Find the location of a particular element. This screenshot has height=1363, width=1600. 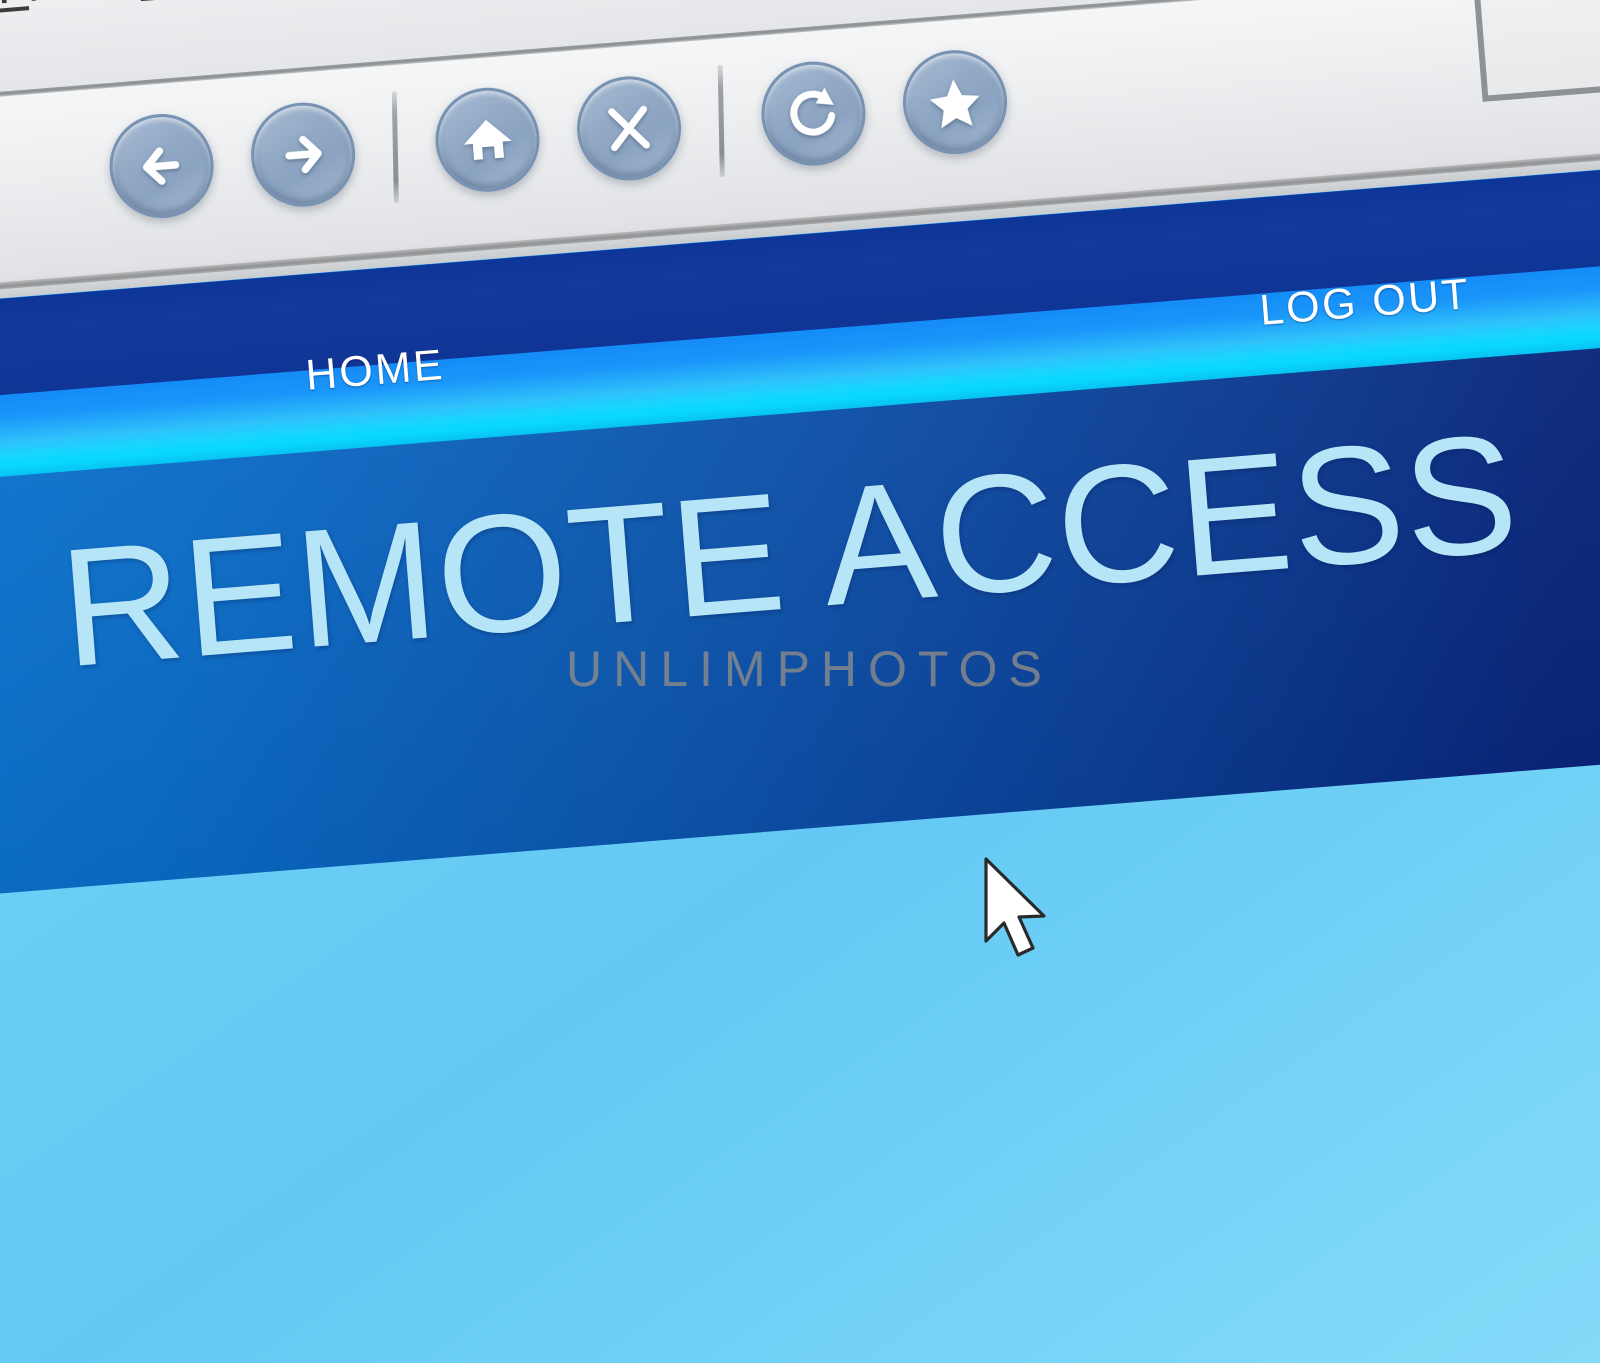

home-button is located at coordinates (487, 139).